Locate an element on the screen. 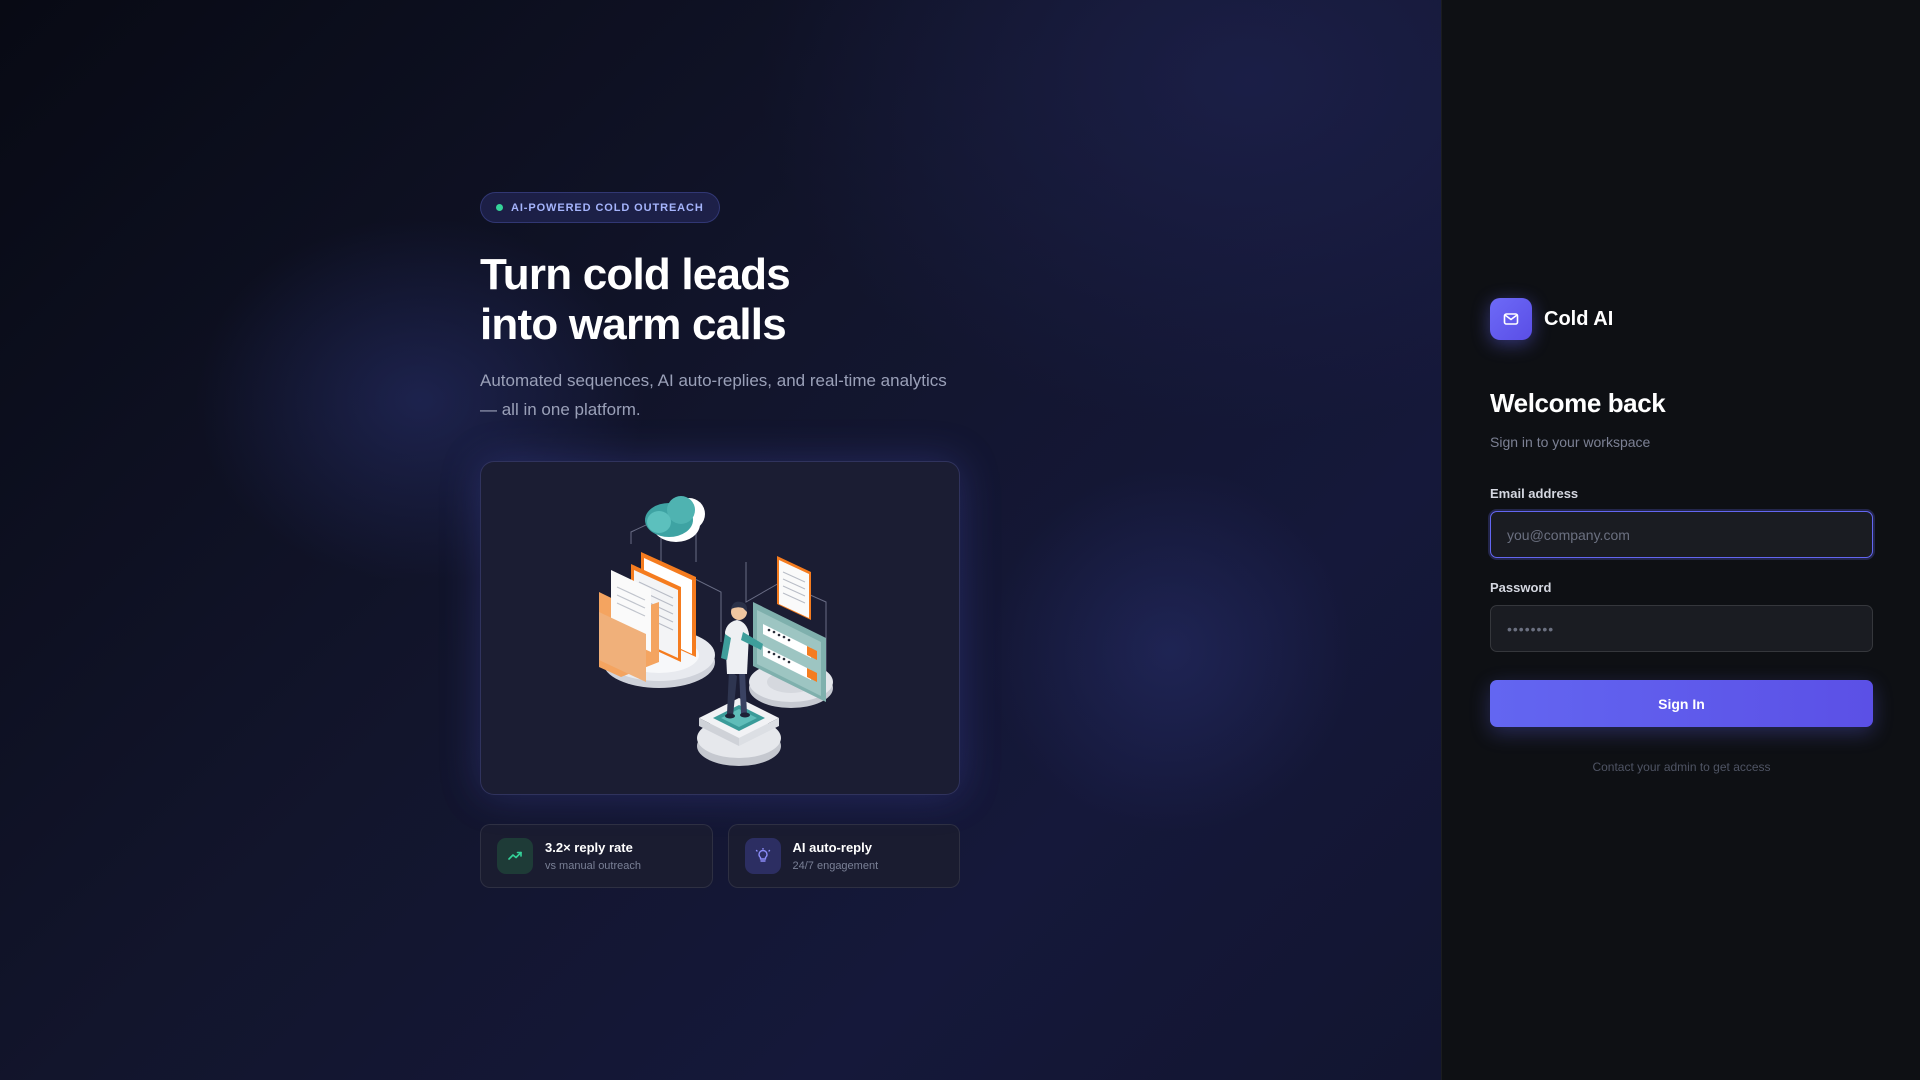 This screenshot has width=1920, height=1080. welcome-subtitle: Sign in to your workspace is located at coordinates (1570, 442).